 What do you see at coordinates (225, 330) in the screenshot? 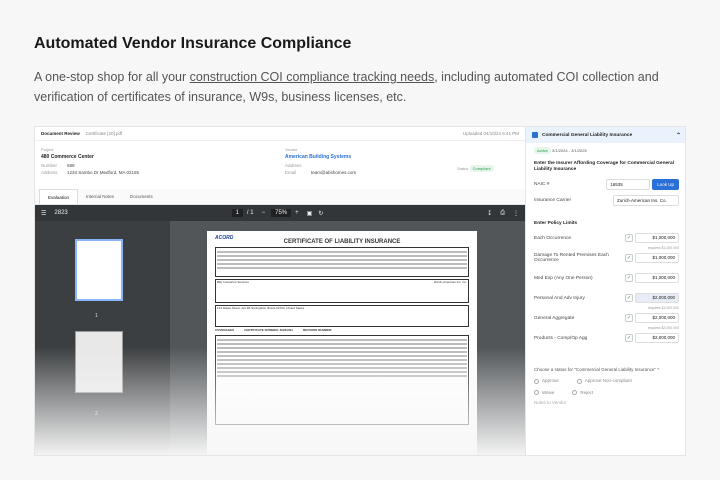
I see `coverages-label: COVERAGES` at bounding box center [225, 330].